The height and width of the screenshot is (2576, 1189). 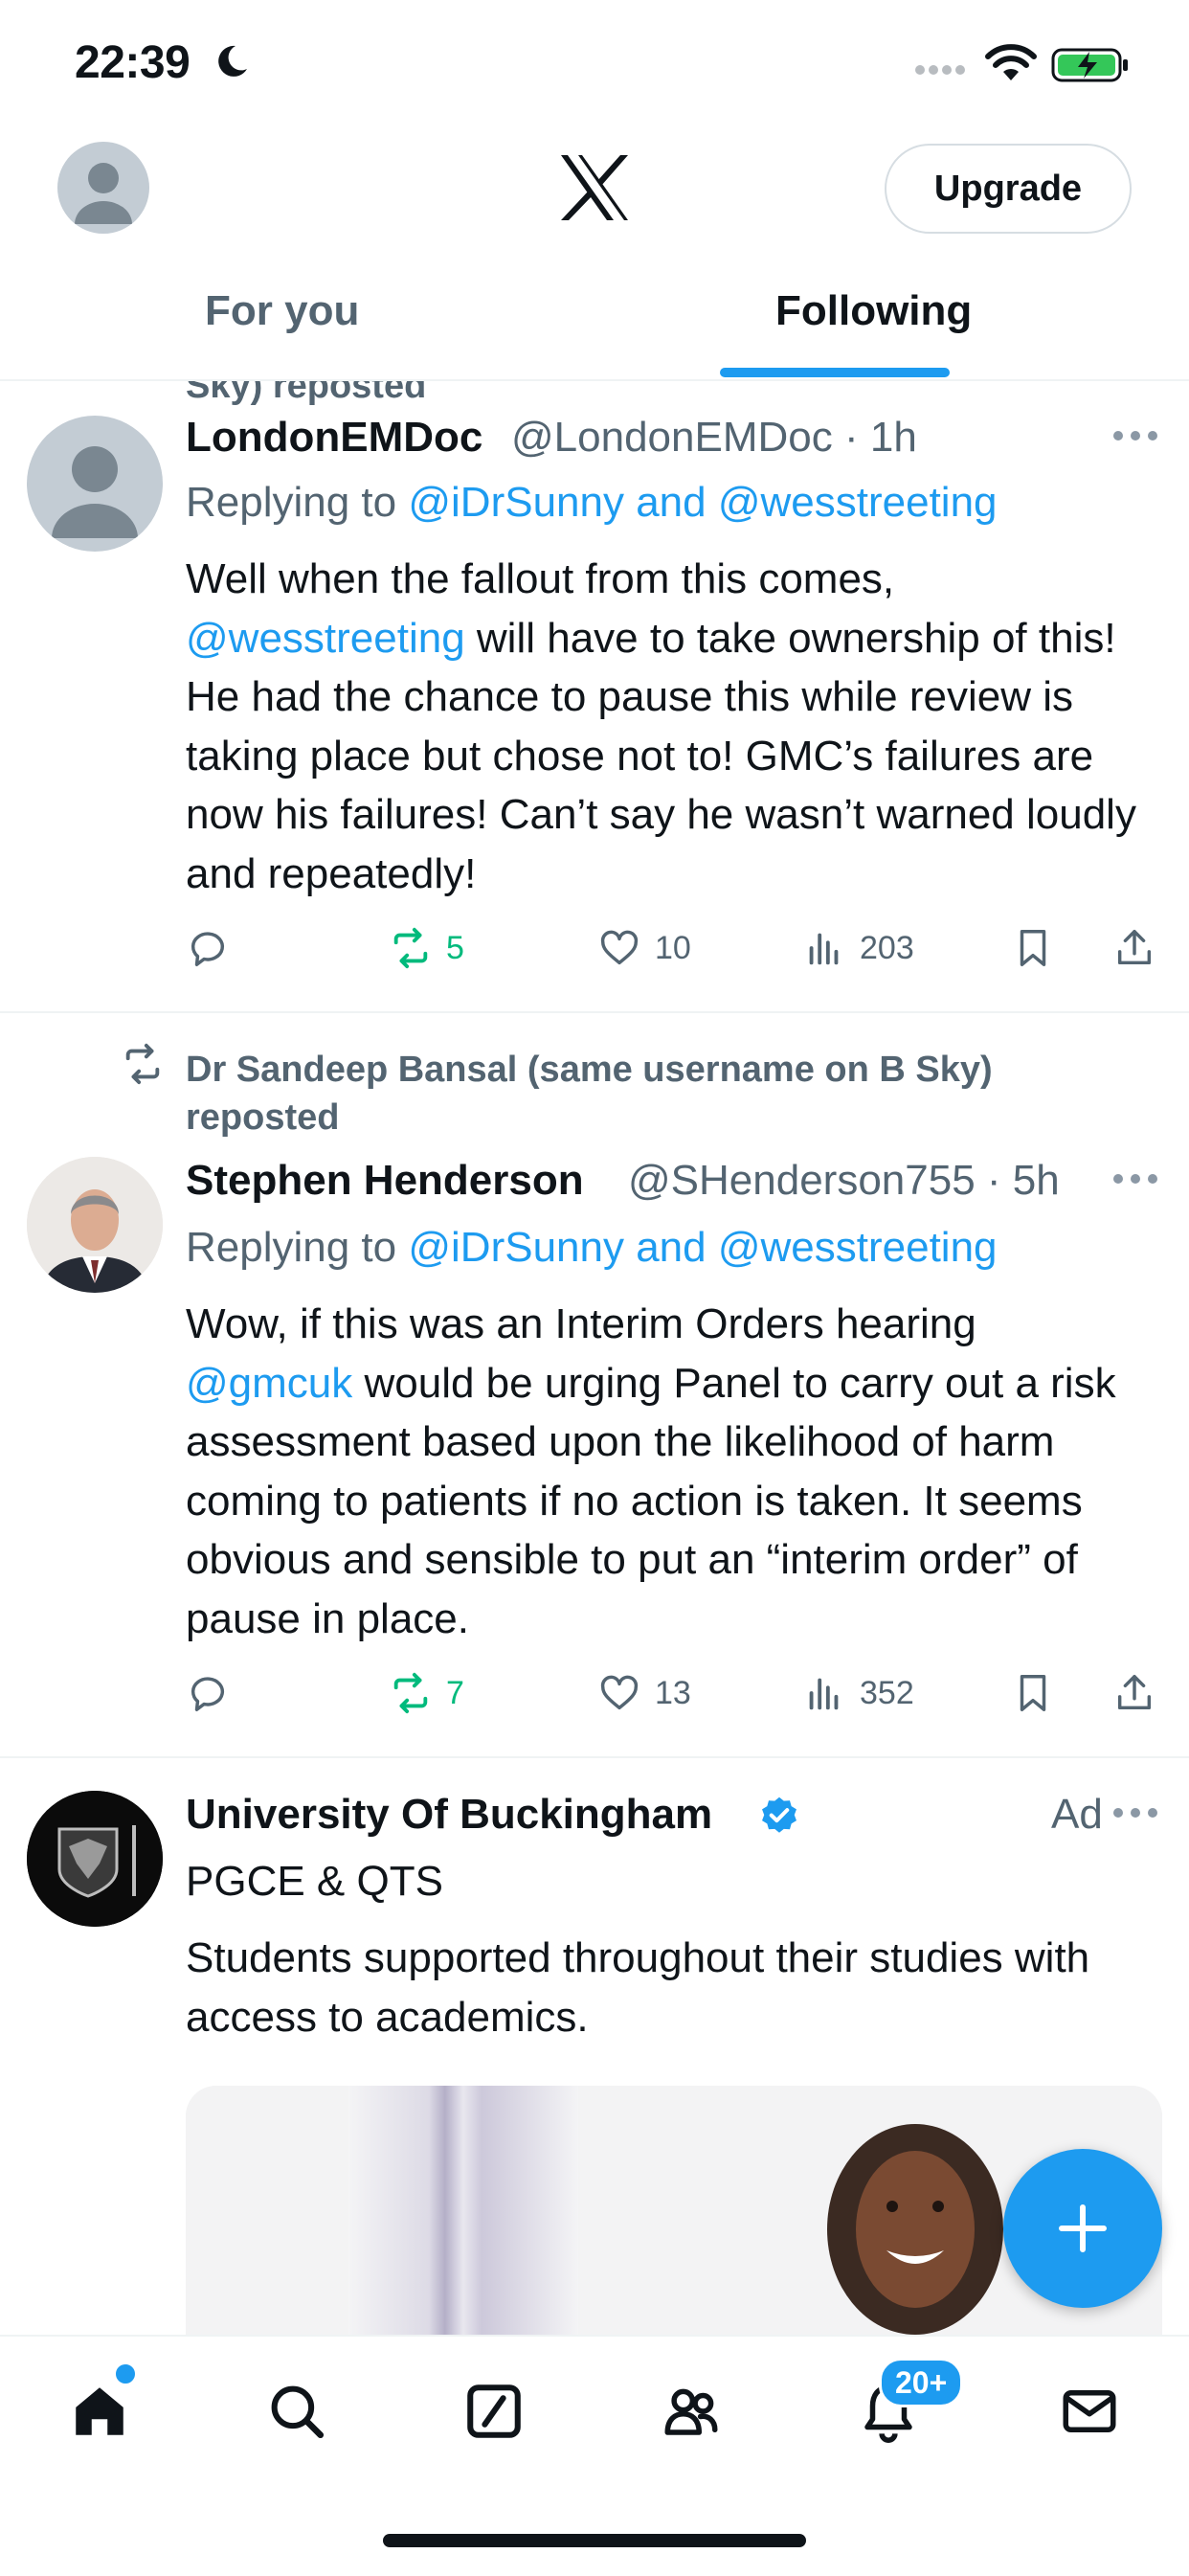 I want to click on mention-link: @gmcuk, so click(x=269, y=1383).